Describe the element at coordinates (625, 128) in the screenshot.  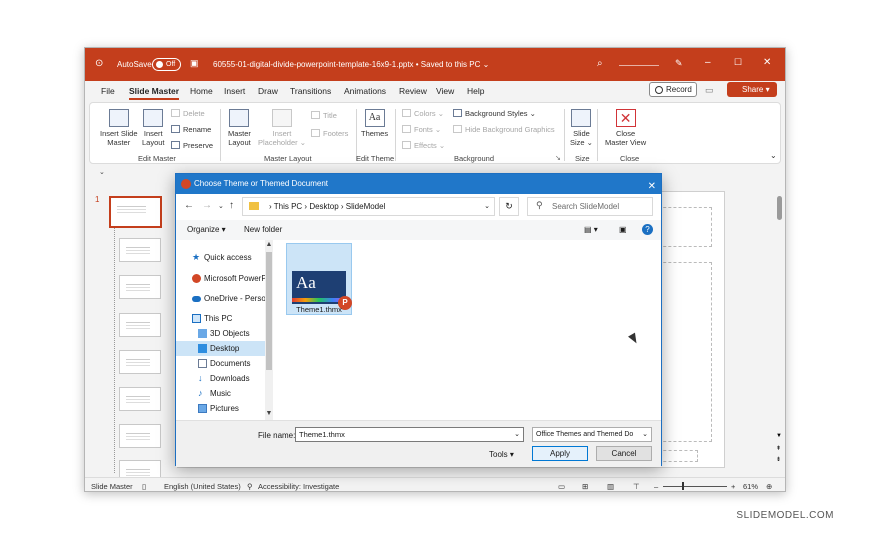
I see `close-master-view-button: ✕ Close Master View` at that location.